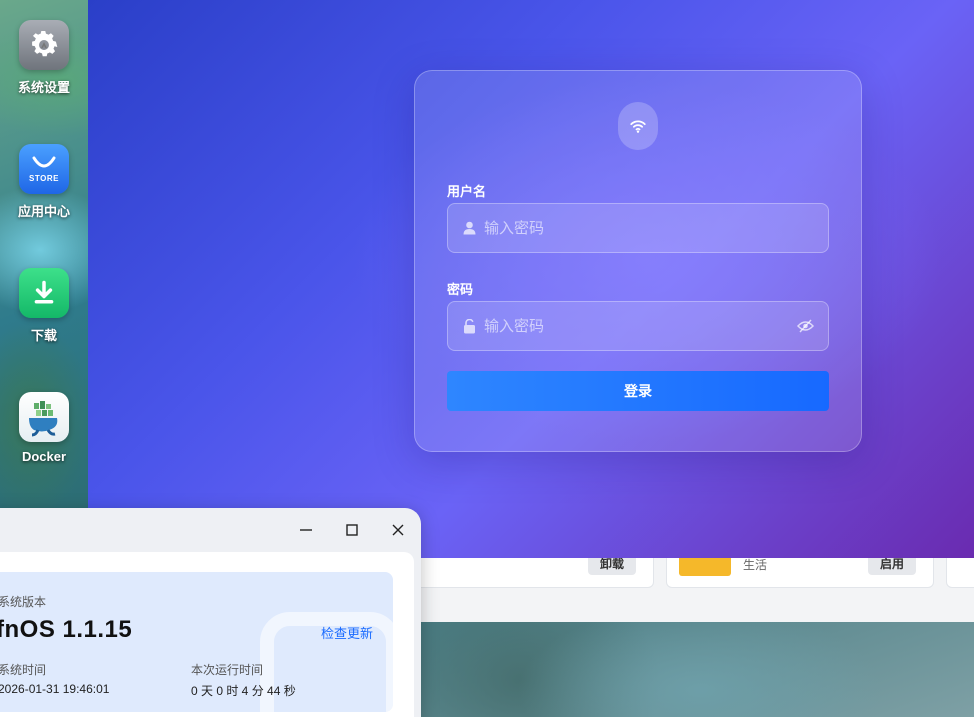  What do you see at coordinates (43, 335) in the screenshot?
I see `desktop-icon-label: 下载` at bounding box center [43, 335].